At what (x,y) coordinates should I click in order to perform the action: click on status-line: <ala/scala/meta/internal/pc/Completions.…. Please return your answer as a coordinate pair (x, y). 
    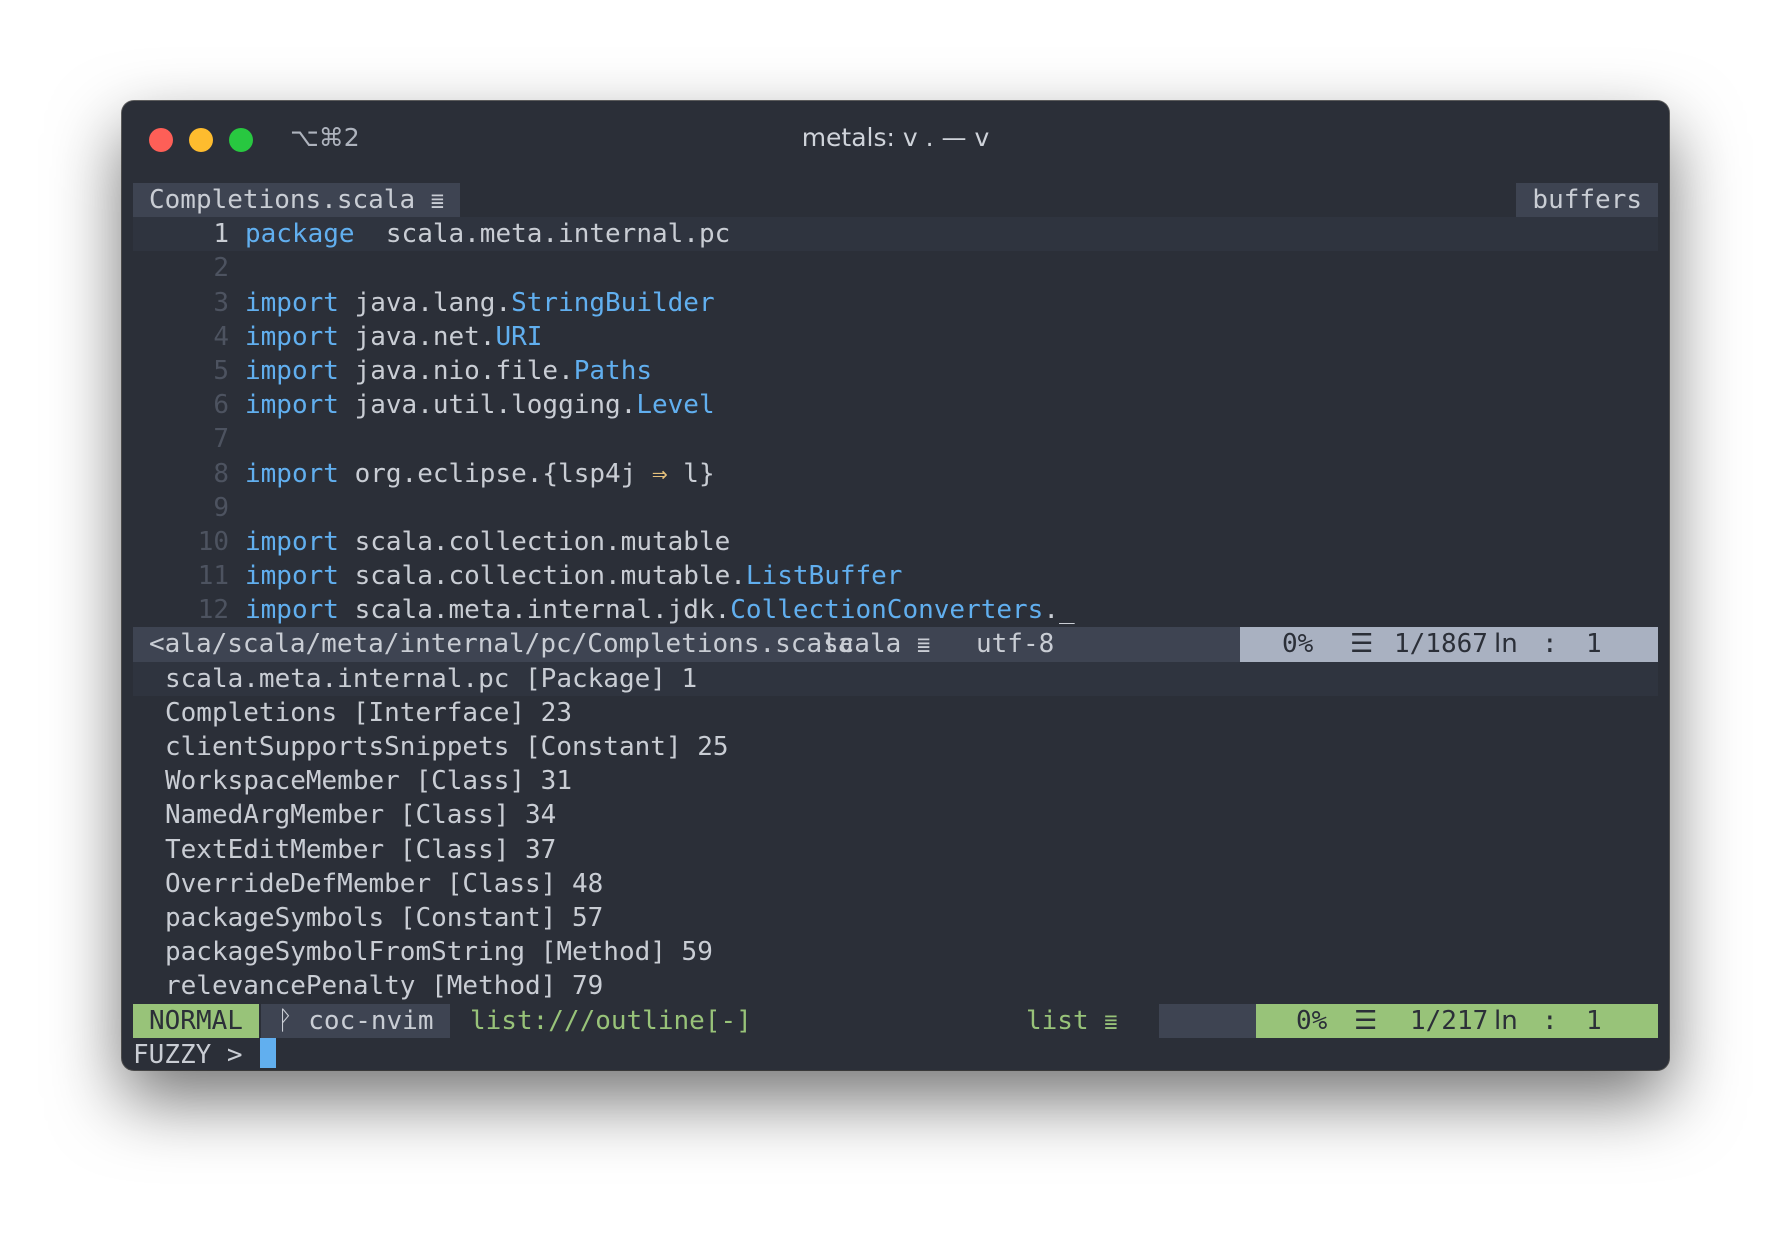
    Looking at the image, I should click on (895, 644).